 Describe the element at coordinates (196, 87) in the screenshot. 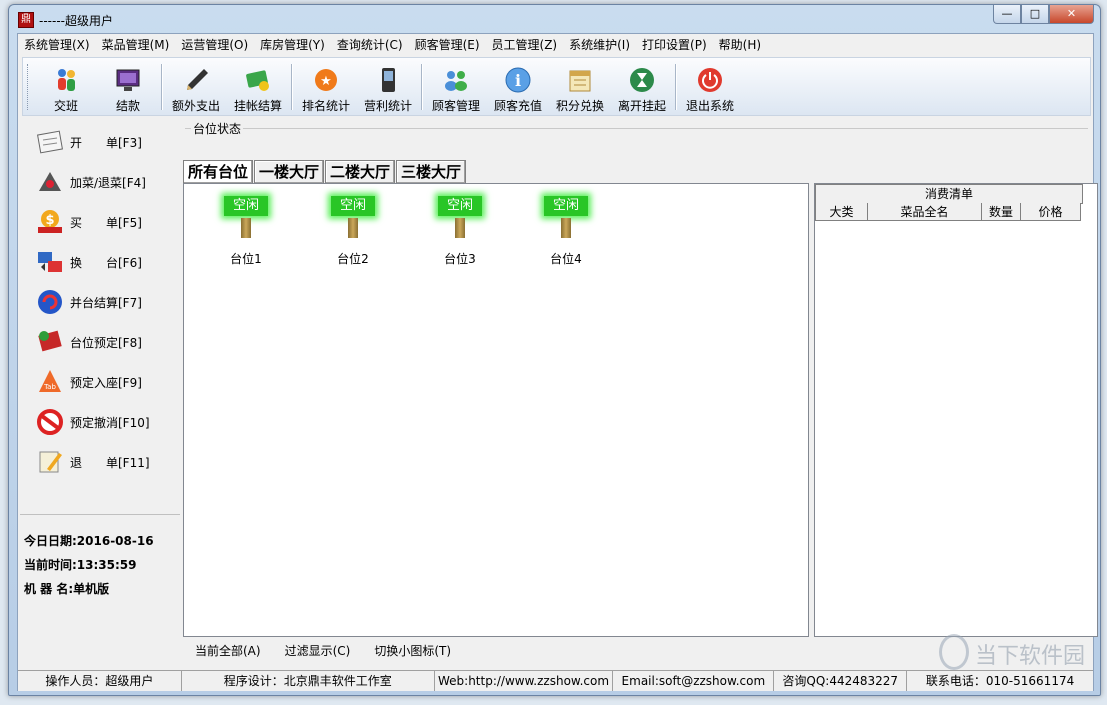

I see `extra-expense-button: 额外支出` at that location.